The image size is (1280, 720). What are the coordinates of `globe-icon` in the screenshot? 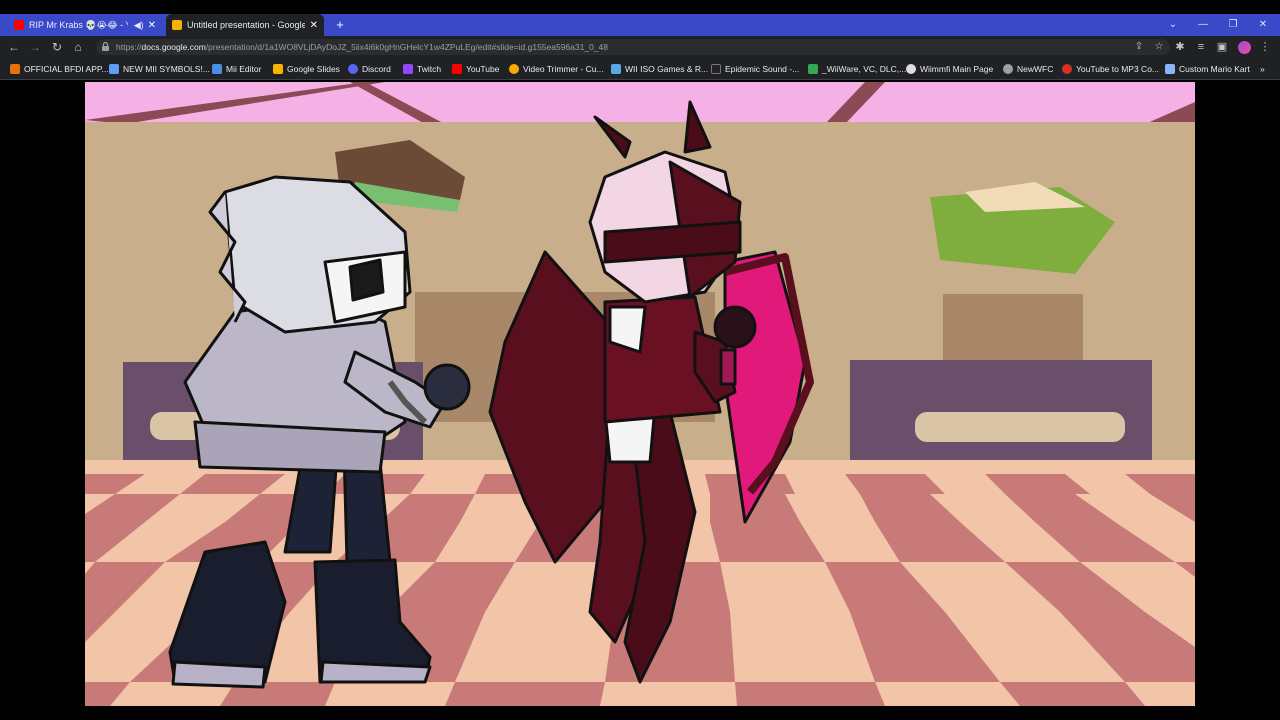 It's located at (1008, 69).